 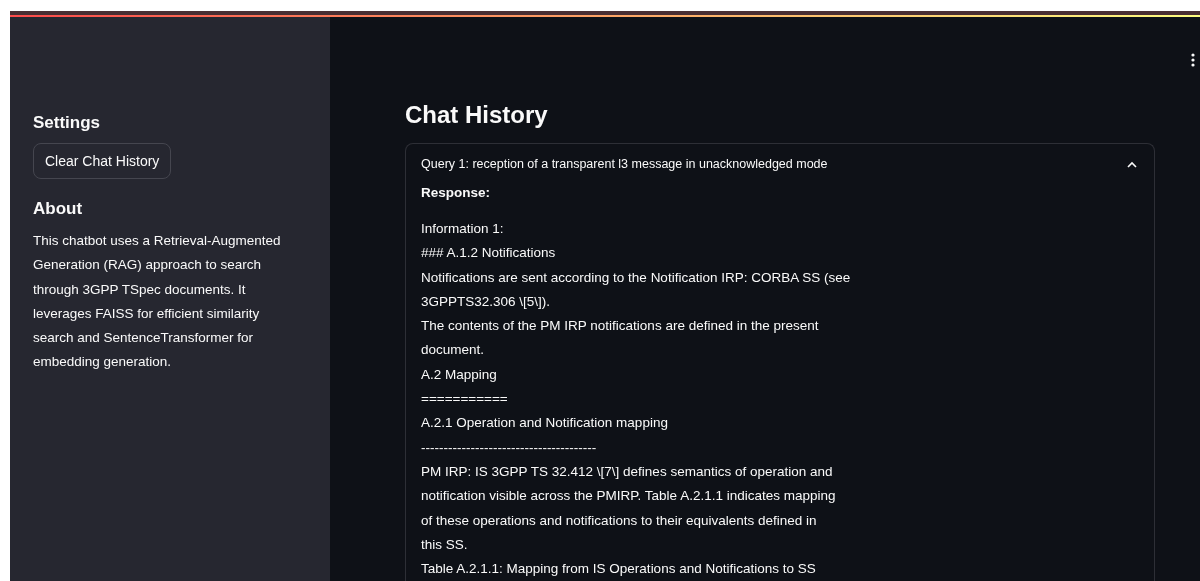 I want to click on response-line: The contents of the PM IRP notifications are defined in the present, so click(x=620, y=326).